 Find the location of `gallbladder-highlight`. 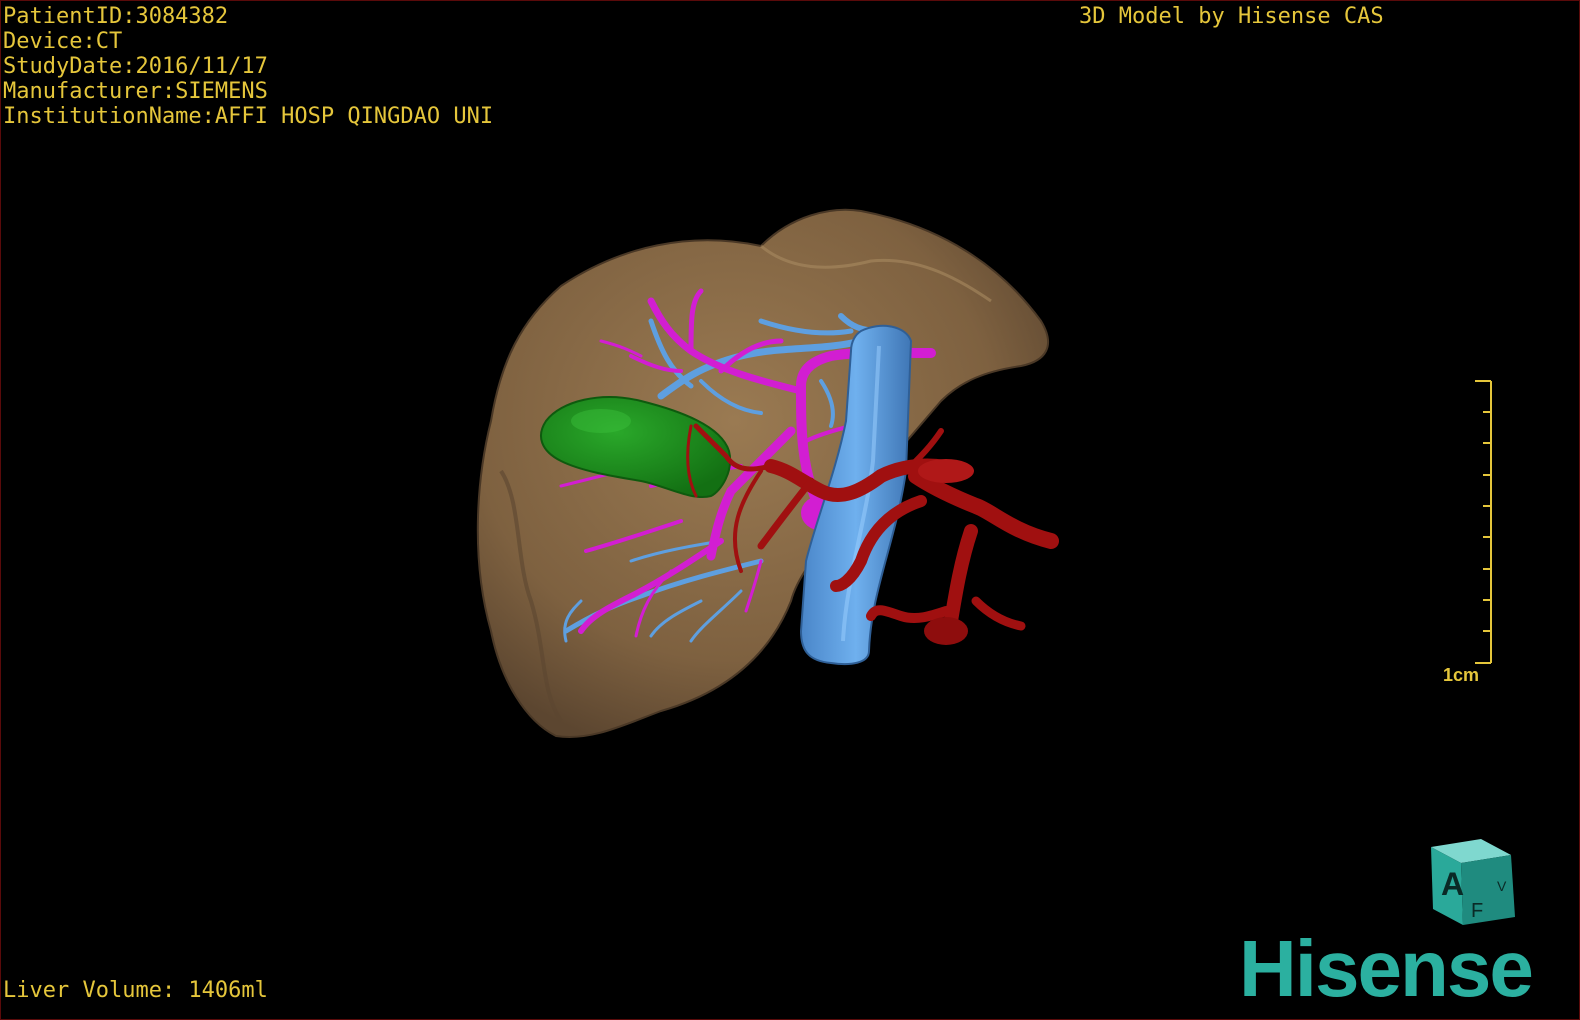

gallbladder-highlight is located at coordinates (601, 421).